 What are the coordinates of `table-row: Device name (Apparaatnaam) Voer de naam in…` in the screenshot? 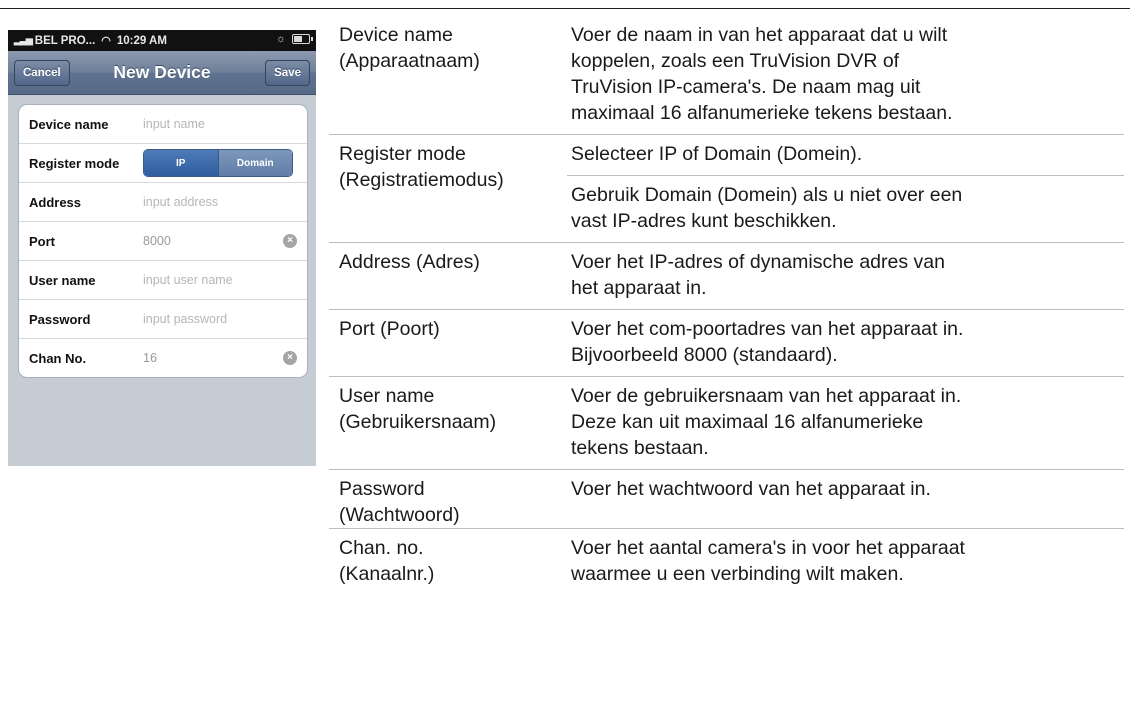 It's located at (726, 75).